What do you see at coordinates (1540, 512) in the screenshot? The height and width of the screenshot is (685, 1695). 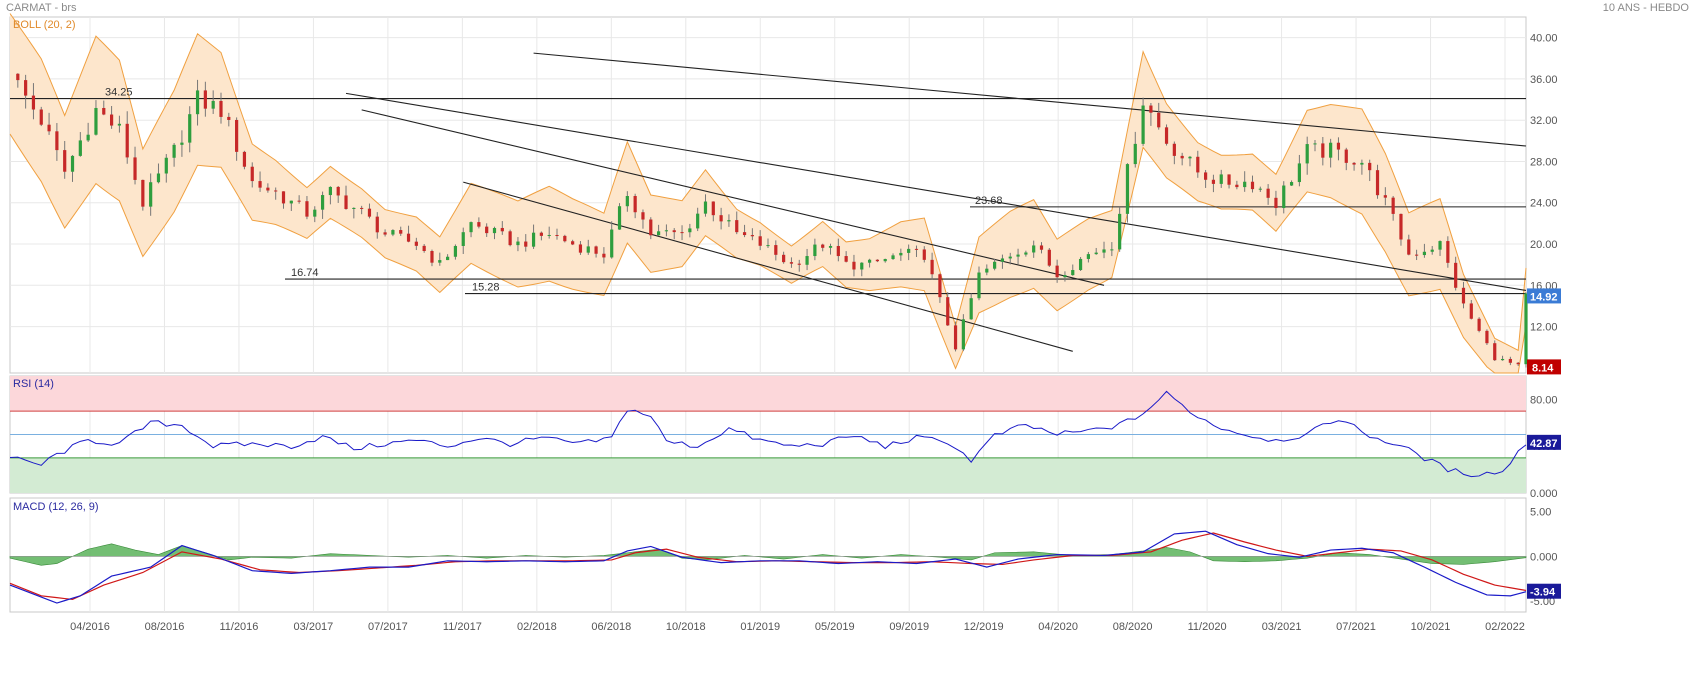 I see `macd-y-tick: 5.00` at bounding box center [1540, 512].